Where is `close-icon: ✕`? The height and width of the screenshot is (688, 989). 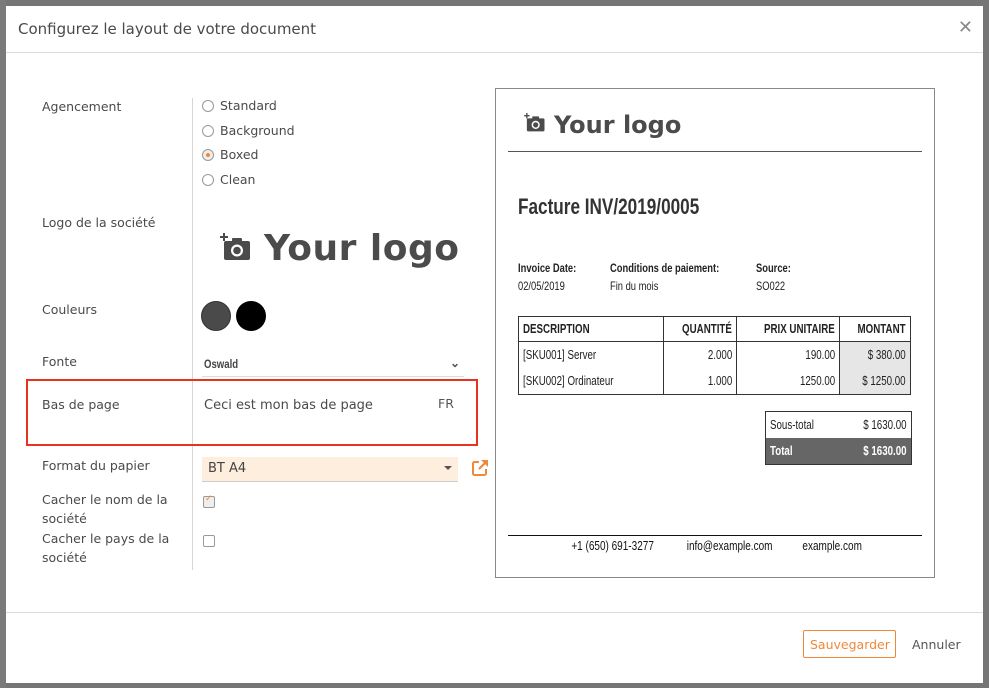 close-icon: ✕ is located at coordinates (965, 28).